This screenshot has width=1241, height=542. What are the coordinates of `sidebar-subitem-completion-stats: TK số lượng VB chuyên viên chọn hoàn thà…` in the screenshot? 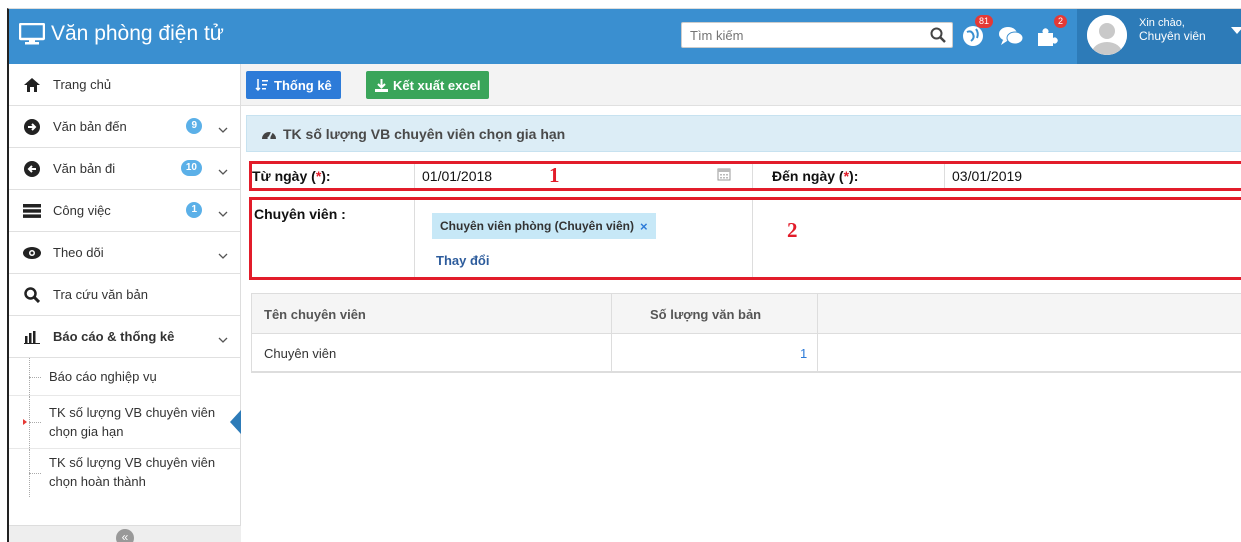 It's located at (124, 473).